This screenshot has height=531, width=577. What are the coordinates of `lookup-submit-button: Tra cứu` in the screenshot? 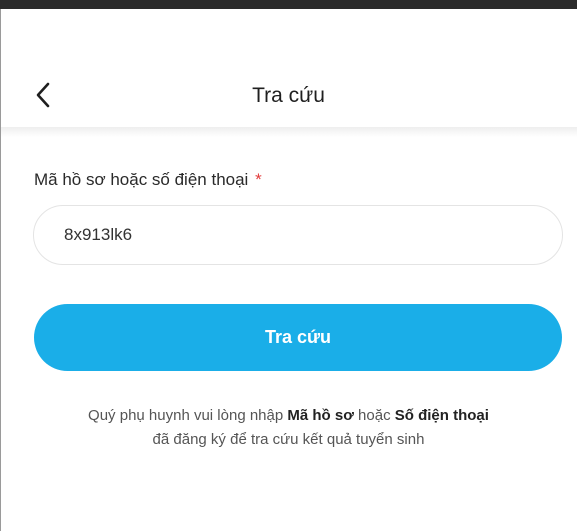 It's located at (298, 337).